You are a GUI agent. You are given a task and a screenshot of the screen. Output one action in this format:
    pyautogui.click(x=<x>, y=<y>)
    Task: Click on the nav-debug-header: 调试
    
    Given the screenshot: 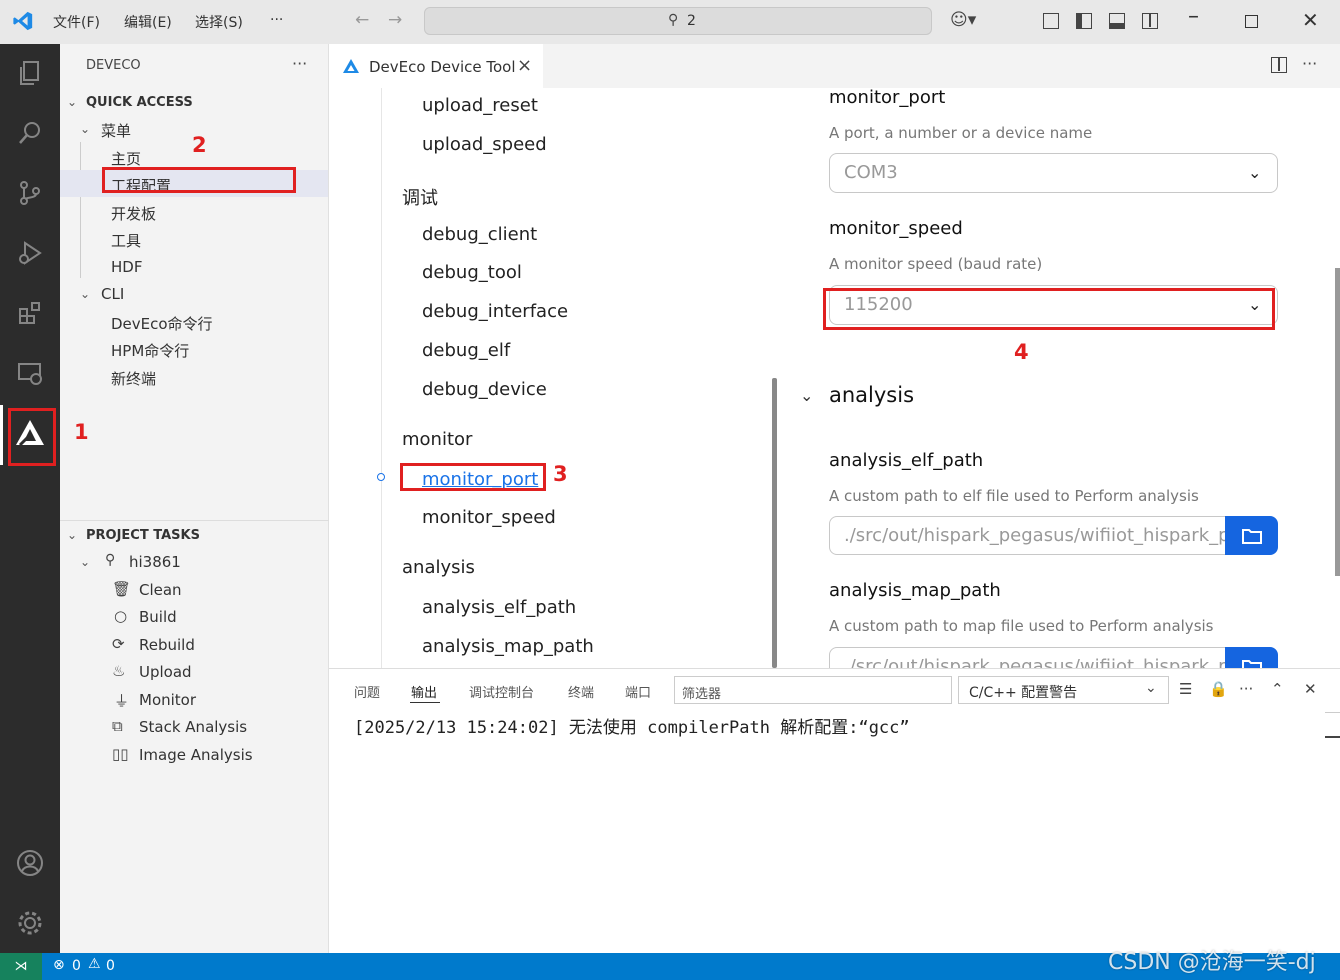 What is the action you would take?
    pyautogui.click(x=420, y=197)
    